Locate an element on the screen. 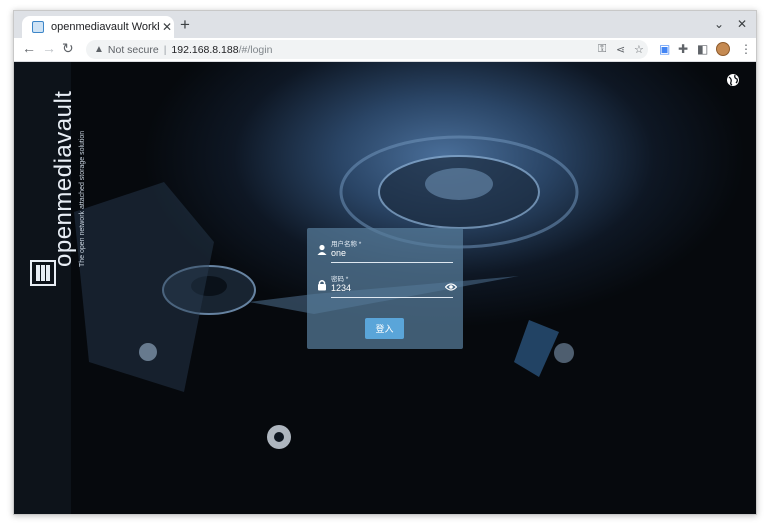 This screenshot has height=528, width=768. share-icon: ⋖ is located at coordinates (620, 49).